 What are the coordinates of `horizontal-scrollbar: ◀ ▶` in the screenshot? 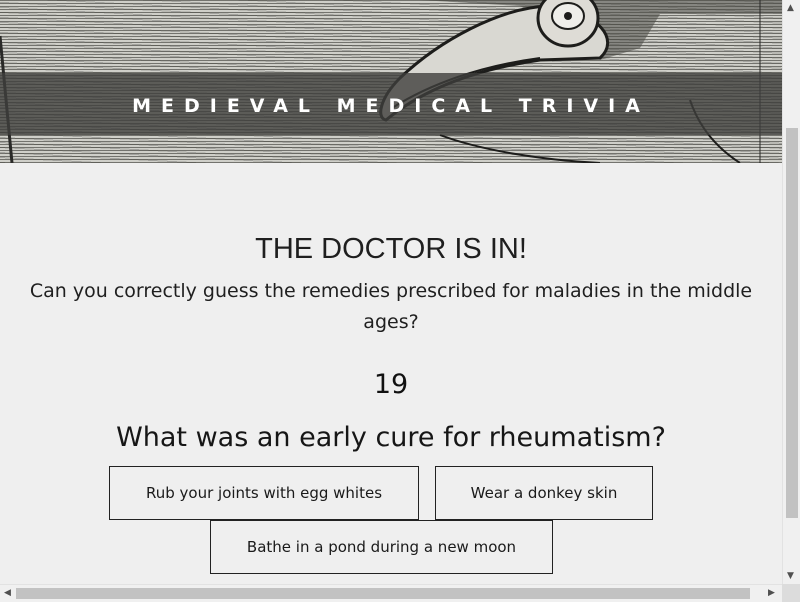 It's located at (391, 593).